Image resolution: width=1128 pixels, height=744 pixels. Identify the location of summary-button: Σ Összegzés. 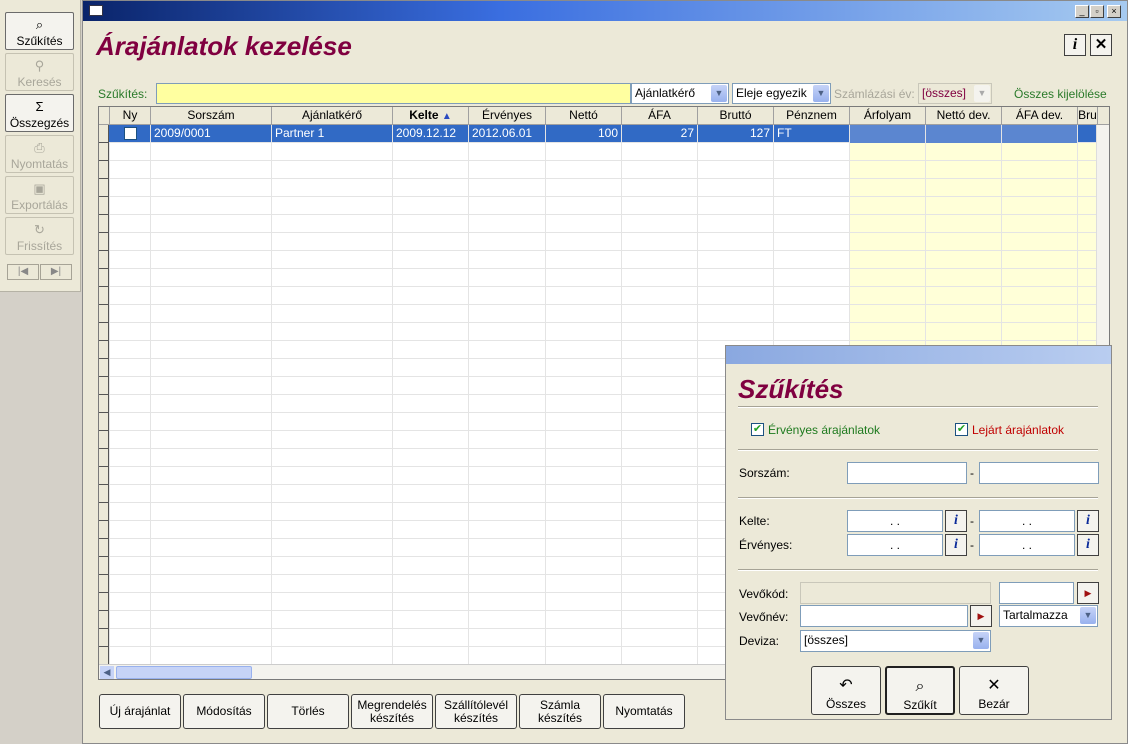
(39, 113).